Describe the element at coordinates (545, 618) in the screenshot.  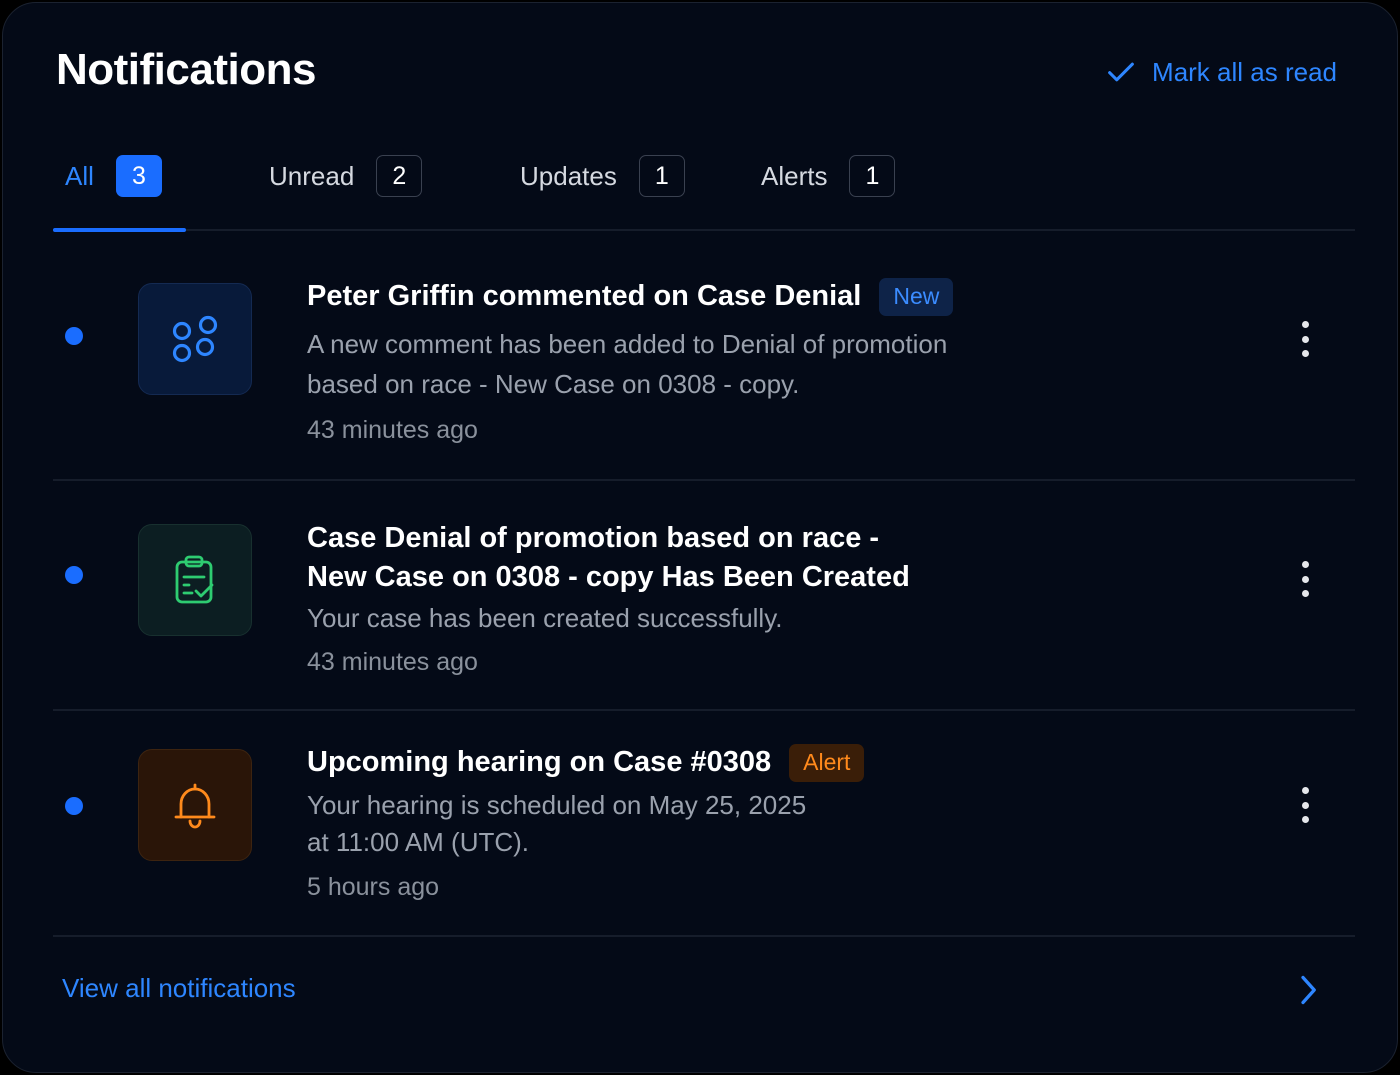
I see `notification-body: Your case has been created successfully.` at that location.